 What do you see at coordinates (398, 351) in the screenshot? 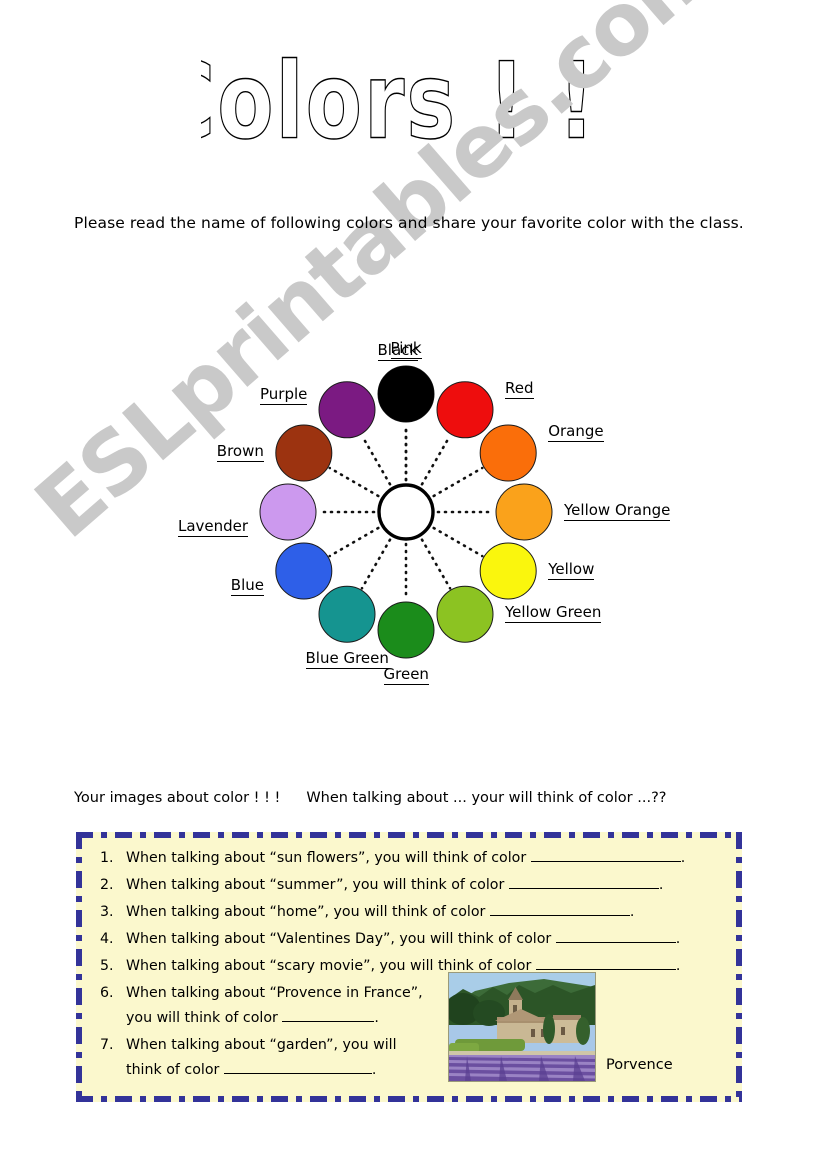
I see `color-label-black: Black` at bounding box center [398, 351].